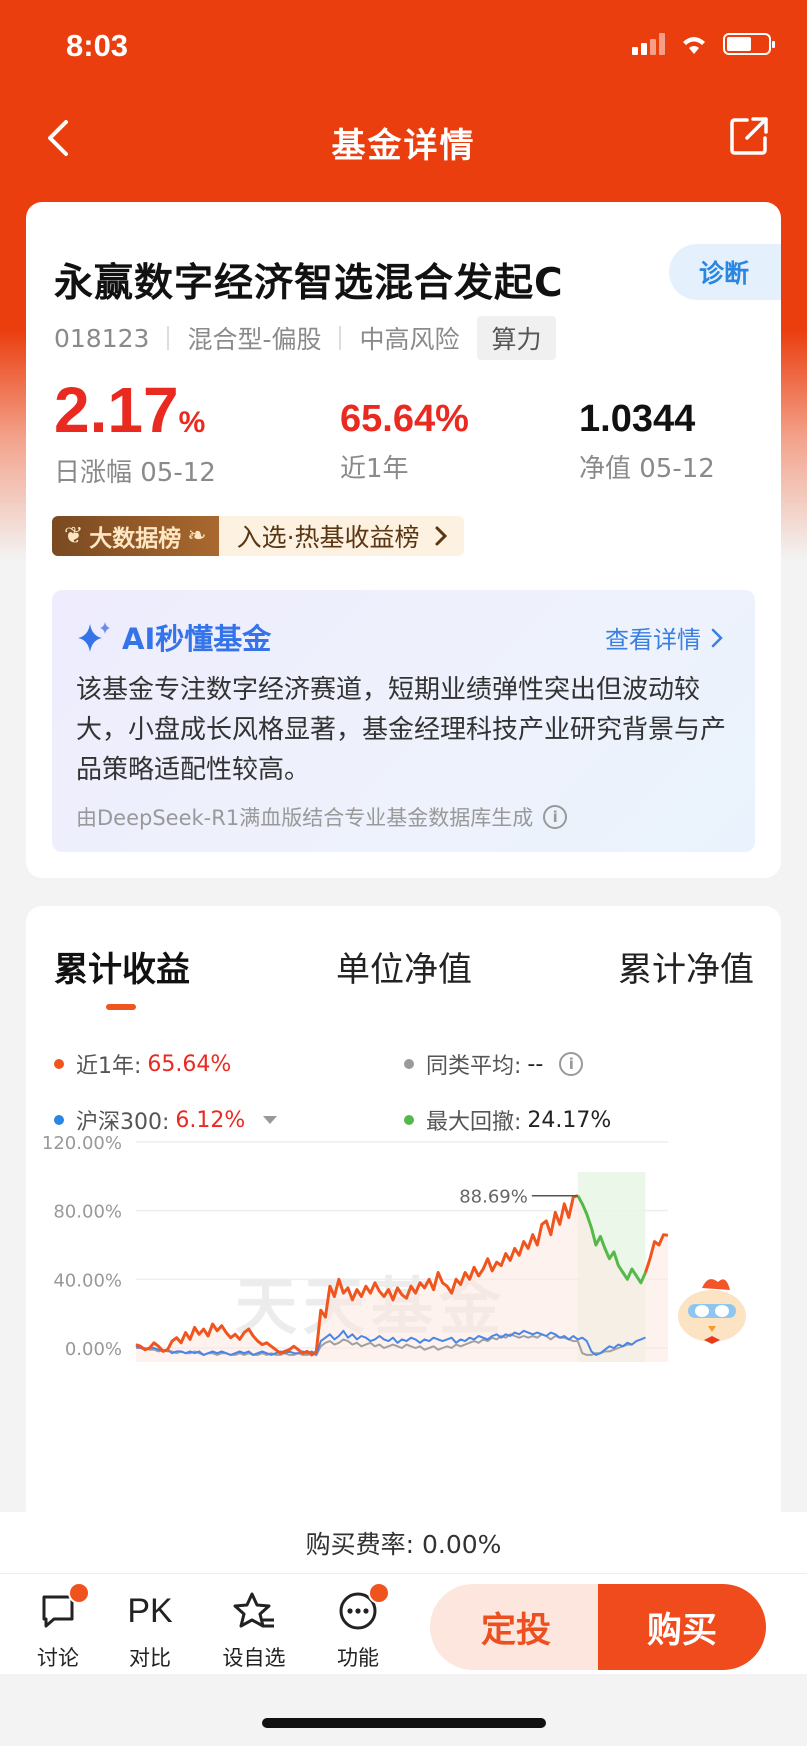 The image size is (807, 1746). What do you see at coordinates (197, 536) in the screenshot?
I see `laurel-icon: ❧` at bounding box center [197, 536].